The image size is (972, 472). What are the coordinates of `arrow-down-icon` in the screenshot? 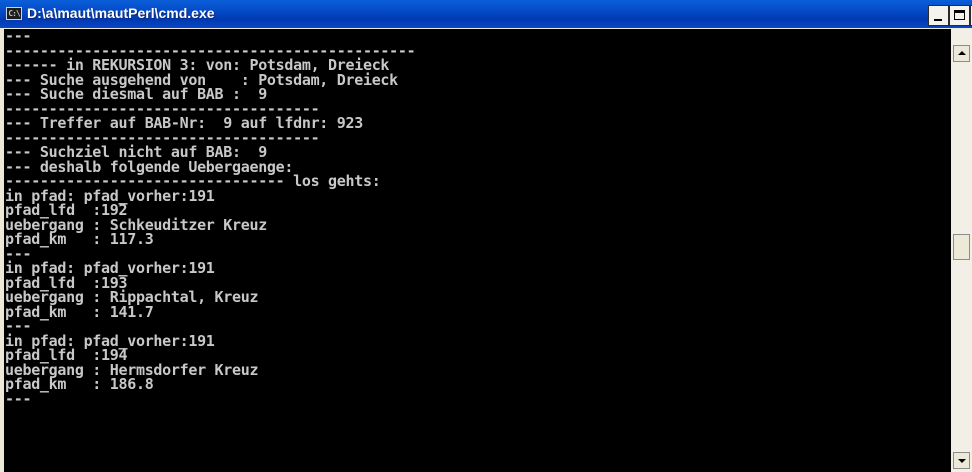 It's located at (962, 461).